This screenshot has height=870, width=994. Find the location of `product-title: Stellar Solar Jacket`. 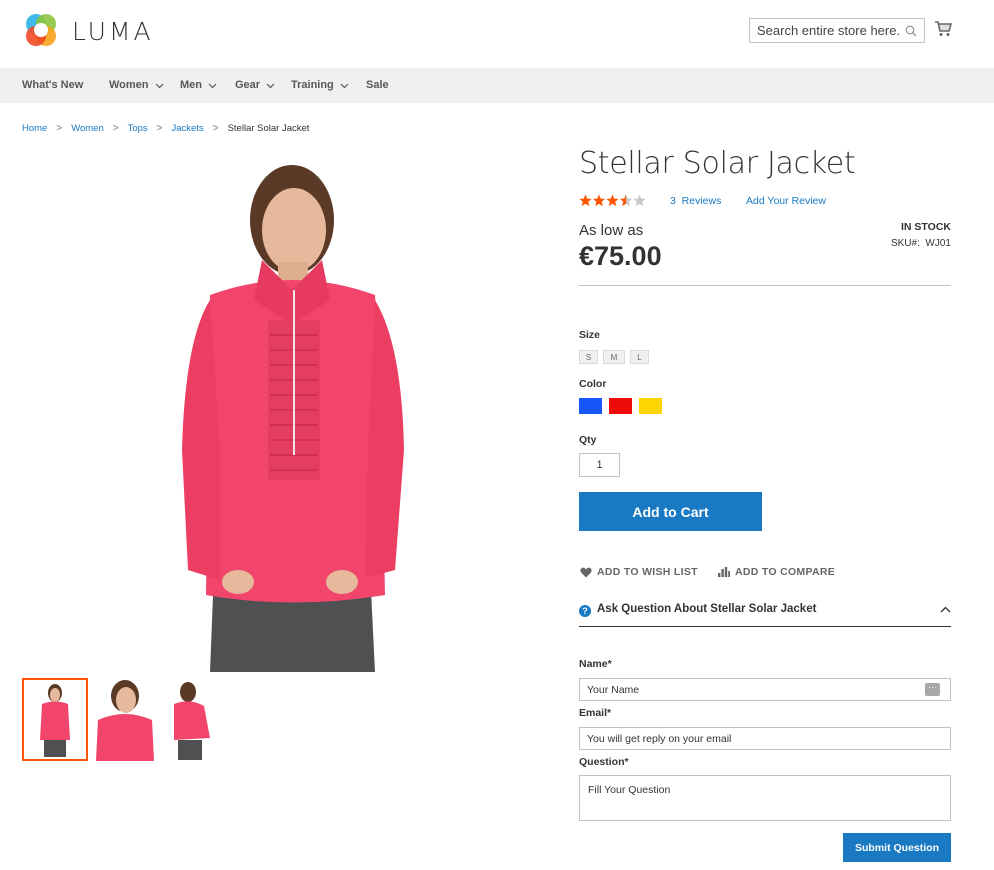

product-title: Stellar Solar Jacket is located at coordinates (717, 163).